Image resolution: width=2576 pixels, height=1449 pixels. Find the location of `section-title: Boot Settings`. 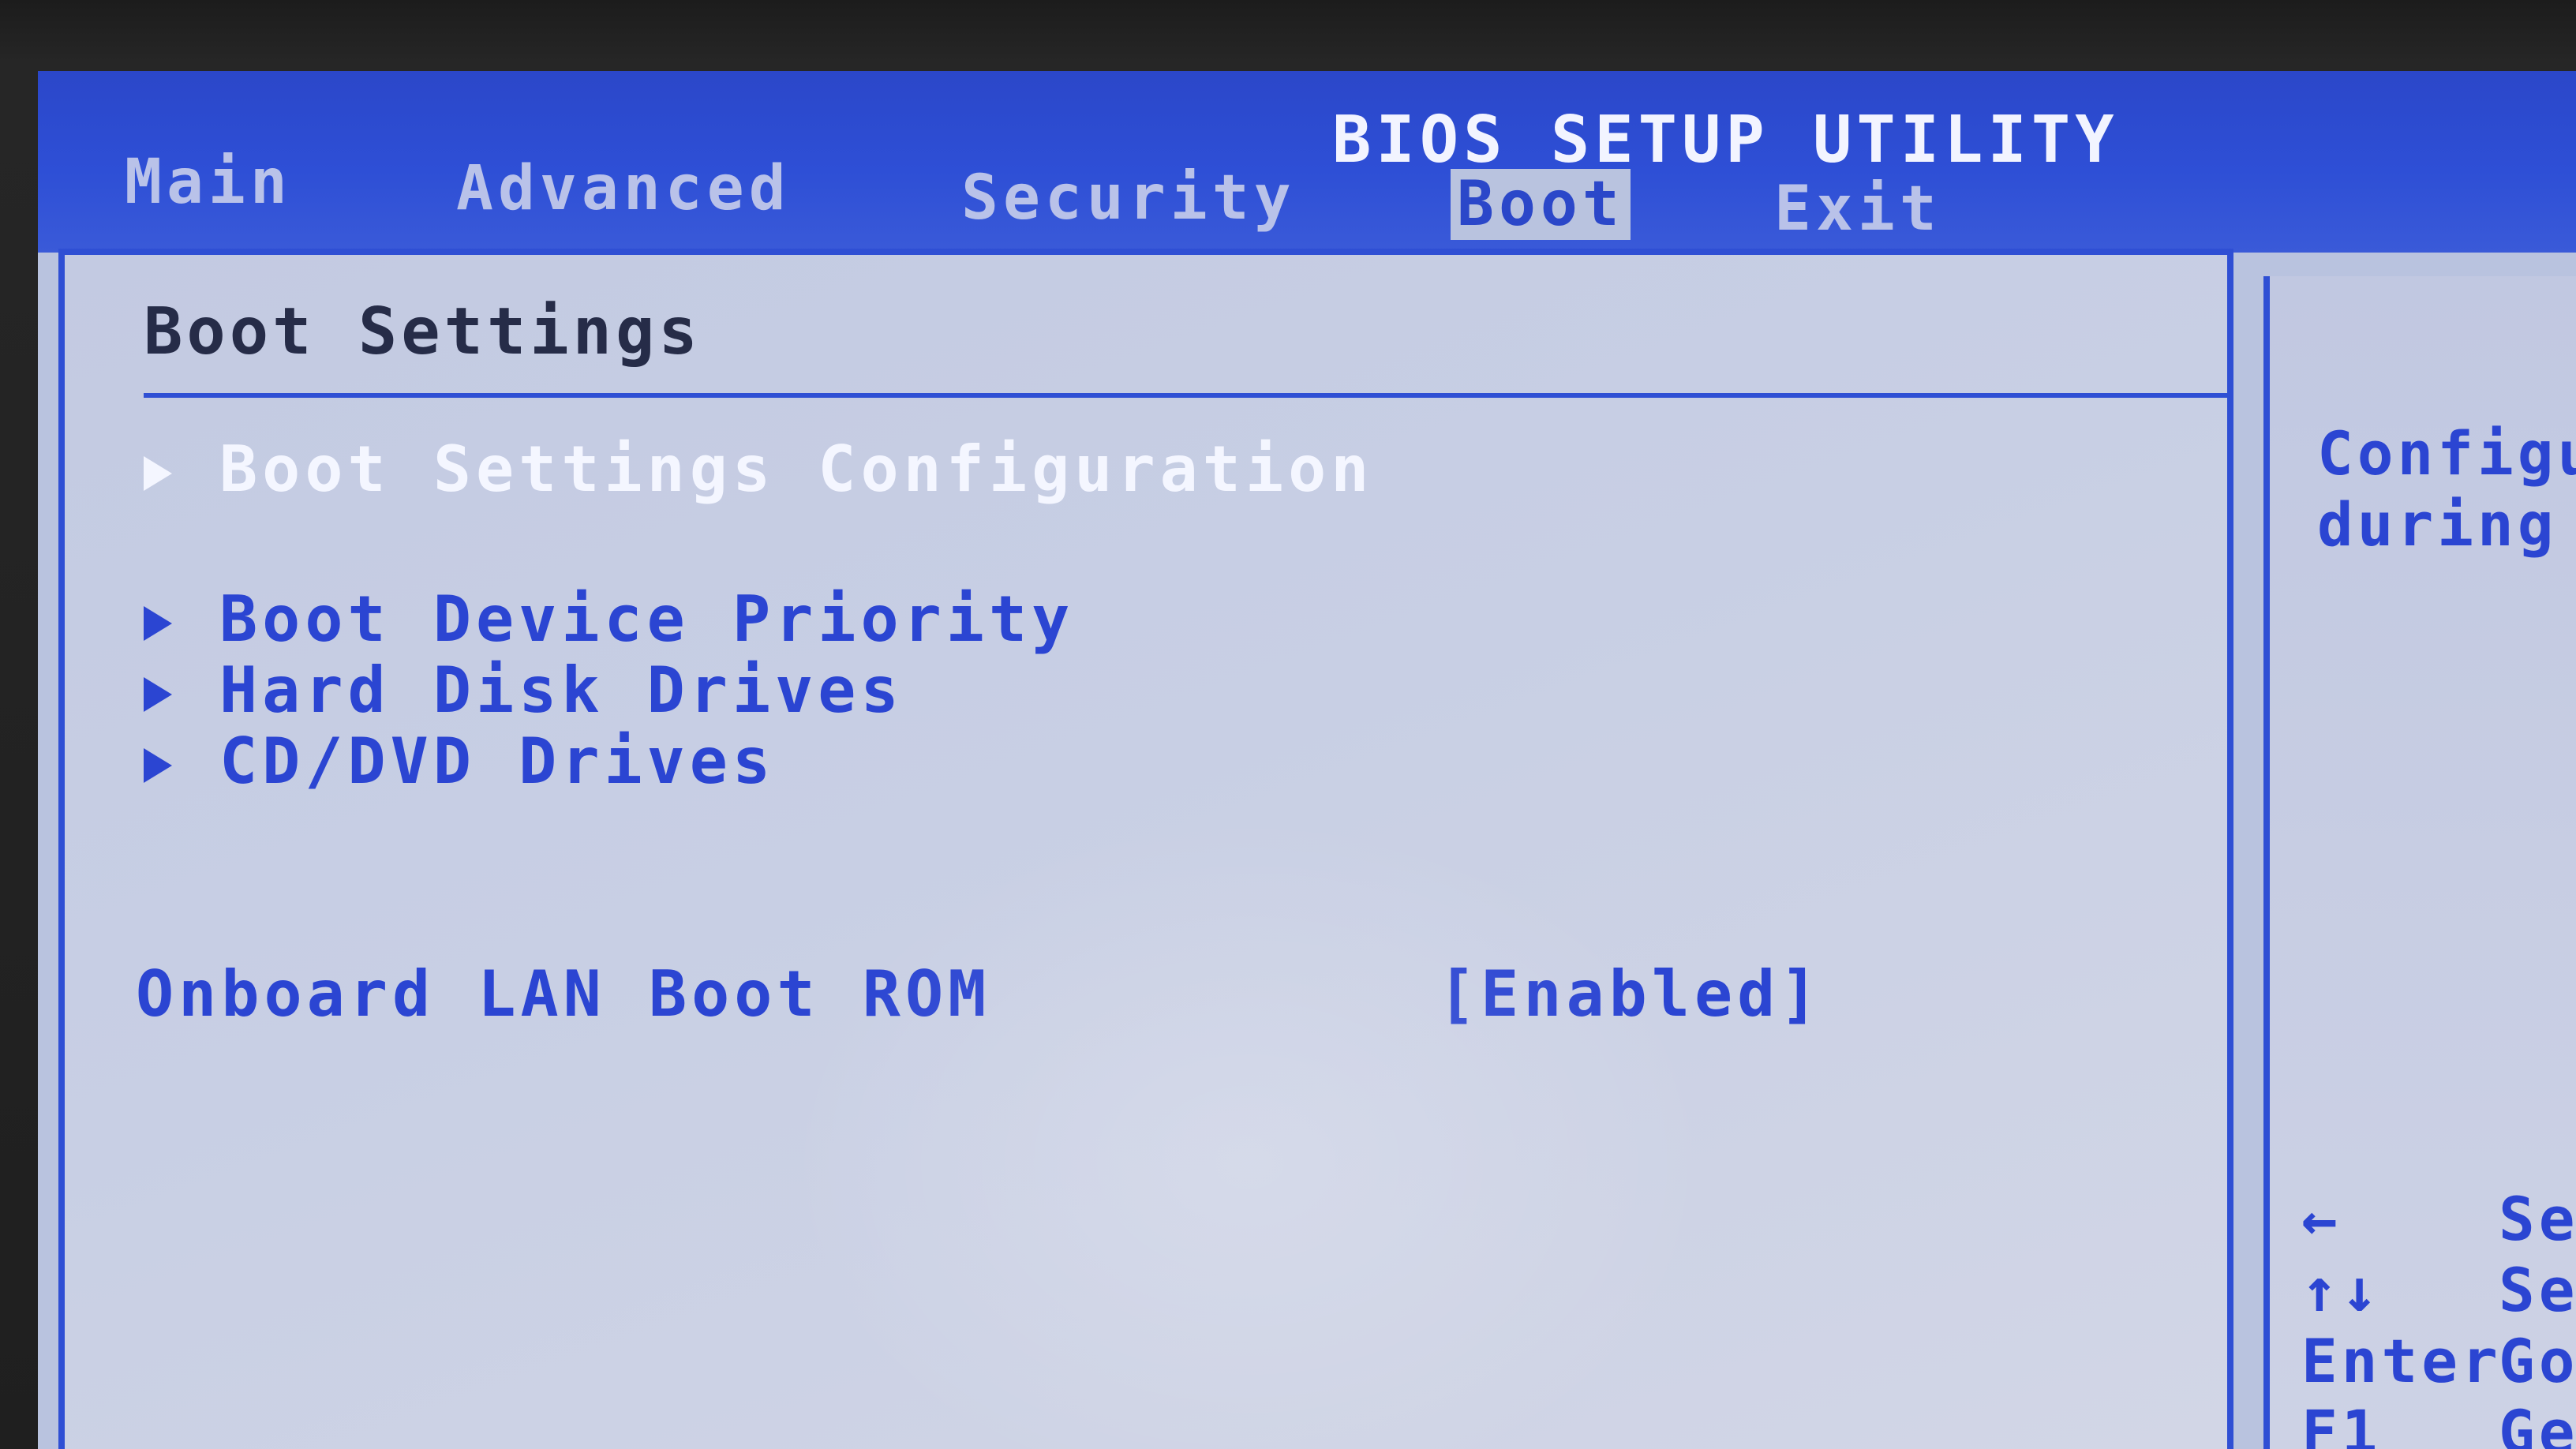

section-title: Boot Settings is located at coordinates (423, 331).